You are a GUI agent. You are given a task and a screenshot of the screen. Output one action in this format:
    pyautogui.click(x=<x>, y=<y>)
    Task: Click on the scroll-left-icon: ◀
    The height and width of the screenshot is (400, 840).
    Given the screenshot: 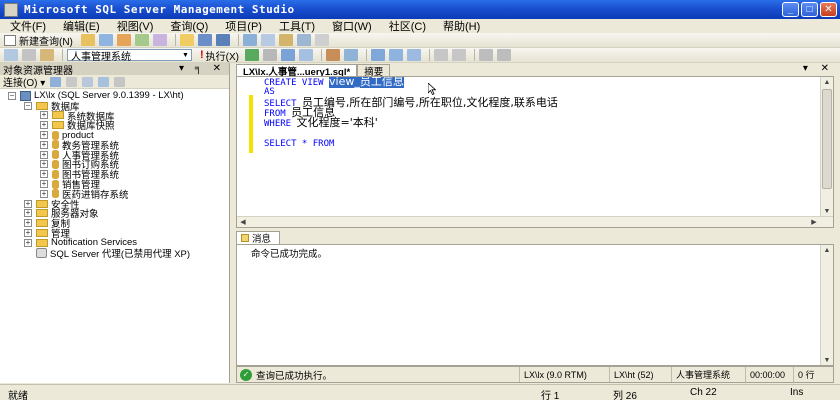 What is the action you would take?
    pyautogui.click(x=243, y=222)
    